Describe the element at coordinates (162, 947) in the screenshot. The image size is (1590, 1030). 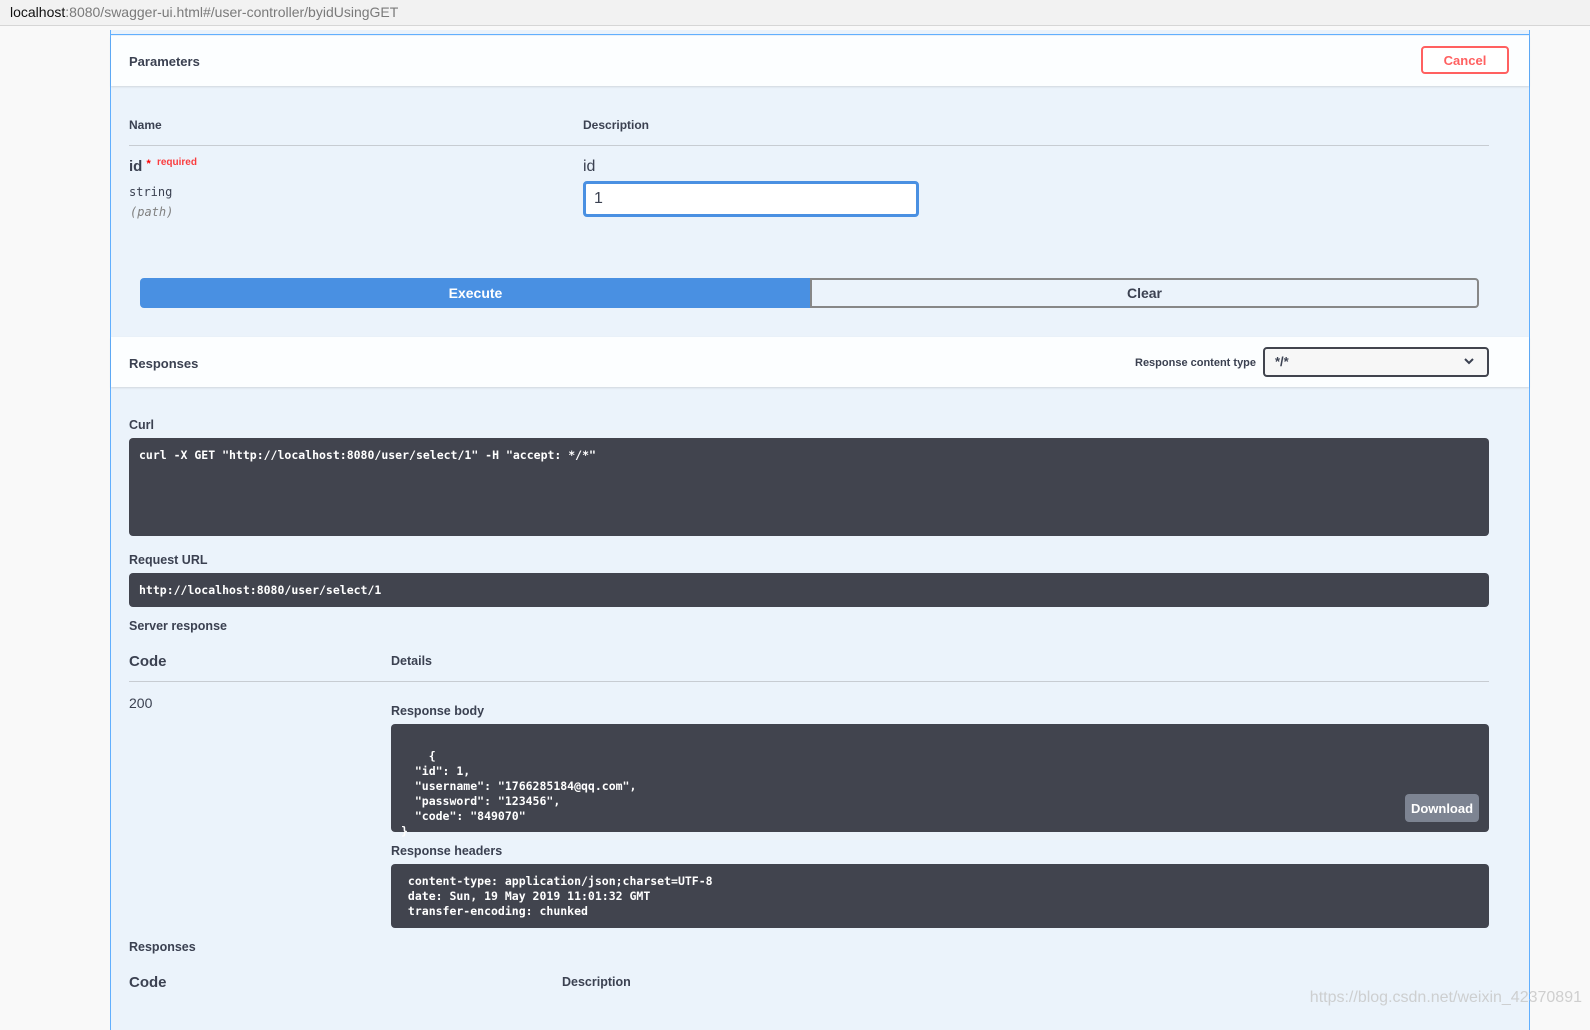
I see `responses-list-title: Responses` at that location.